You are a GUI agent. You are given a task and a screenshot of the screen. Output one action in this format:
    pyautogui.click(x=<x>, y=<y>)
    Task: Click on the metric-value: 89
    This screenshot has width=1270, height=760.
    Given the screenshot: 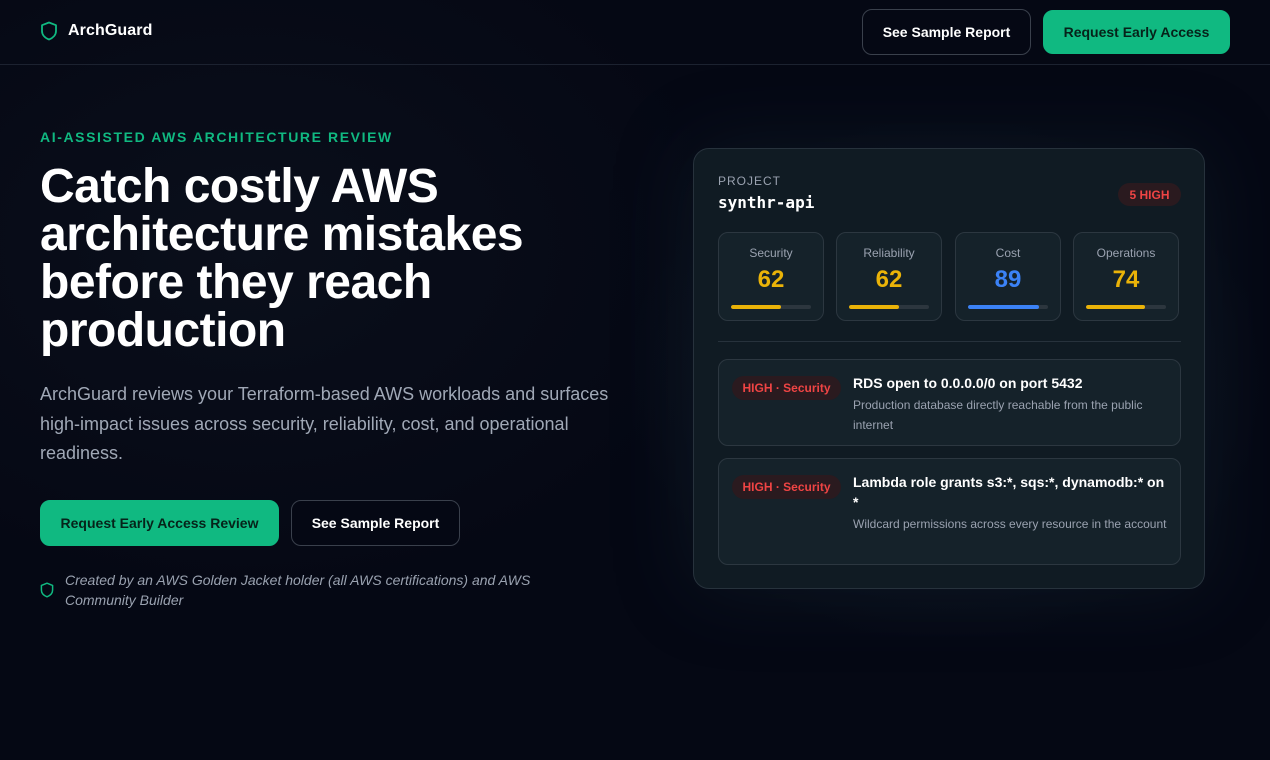 What is the action you would take?
    pyautogui.click(x=1008, y=279)
    